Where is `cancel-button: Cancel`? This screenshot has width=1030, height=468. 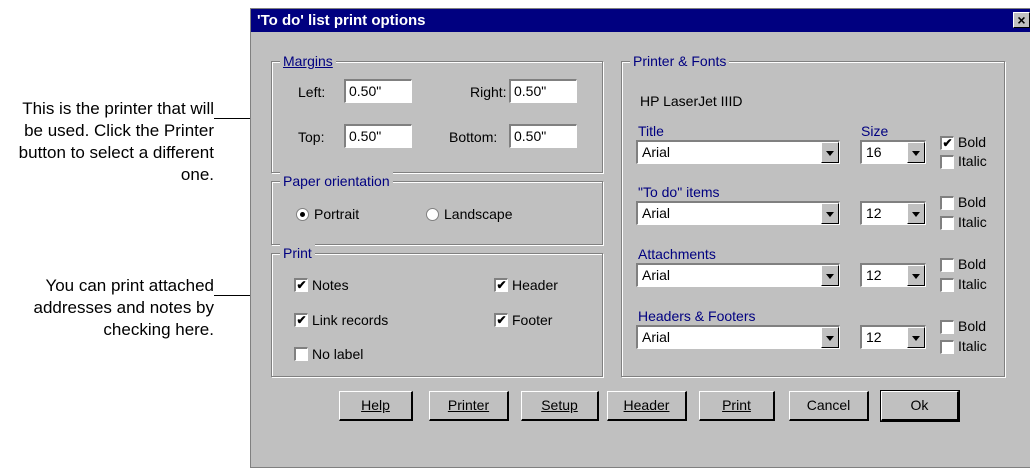
cancel-button: Cancel is located at coordinates (829, 406).